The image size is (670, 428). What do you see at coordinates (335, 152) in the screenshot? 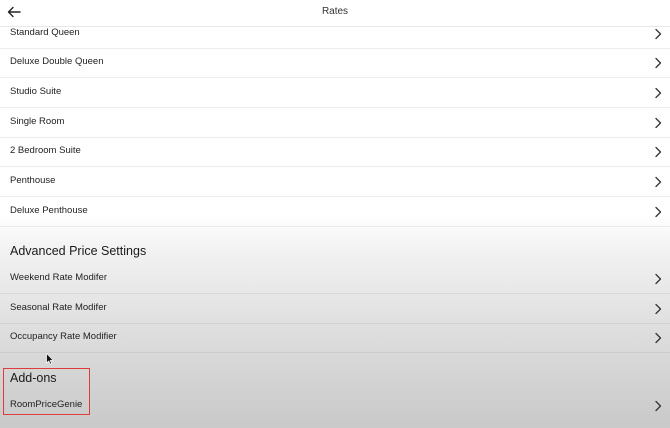
I see `rate-row-2-bedroom-suite: 2 Bedroom Suite` at bounding box center [335, 152].